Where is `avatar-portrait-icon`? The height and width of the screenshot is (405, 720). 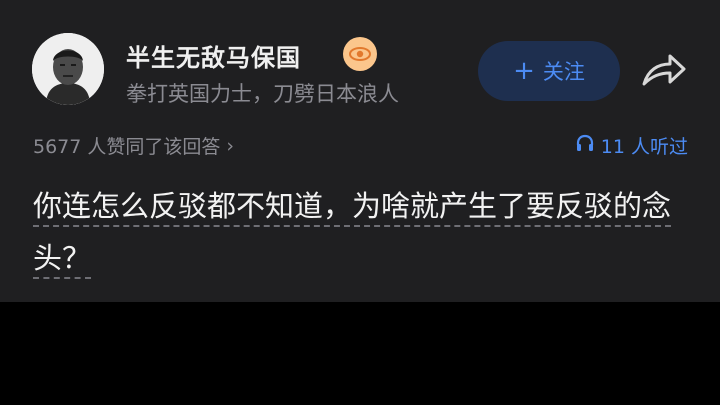
avatar-portrait-icon is located at coordinates (68, 69).